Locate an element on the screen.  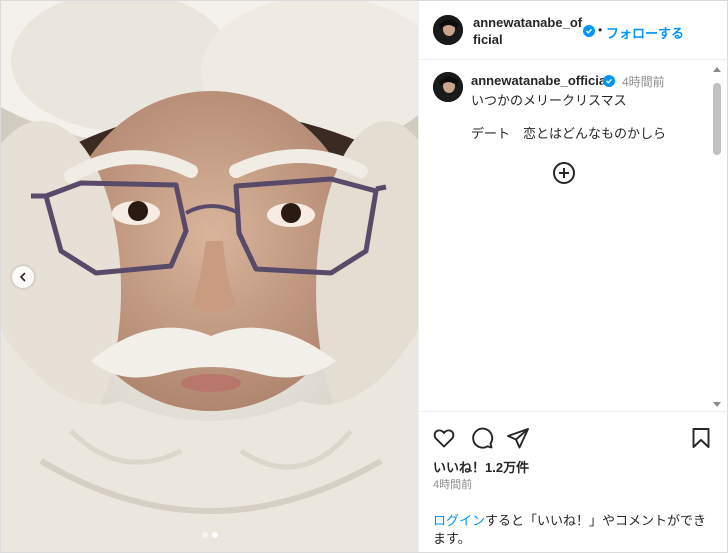
caption-text-line: いつかのメリークリスマス is located at coordinates (549, 100).